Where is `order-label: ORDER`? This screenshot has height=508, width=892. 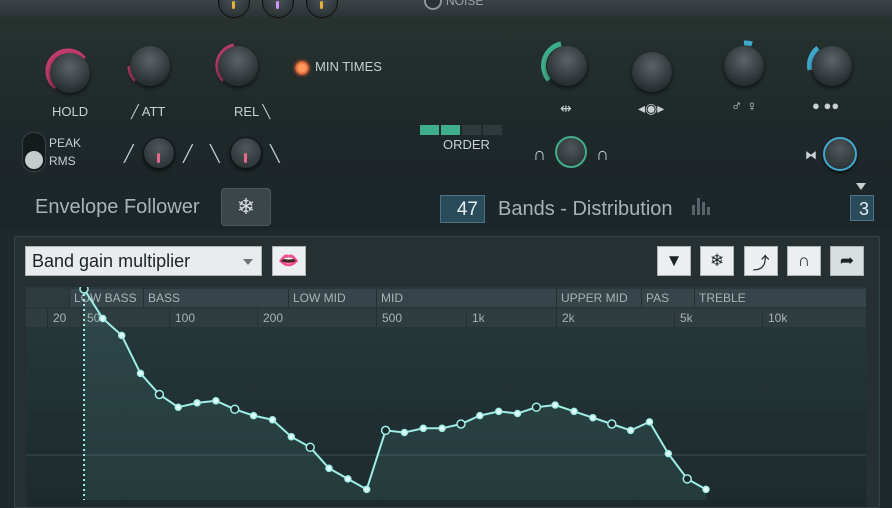
order-label: ORDER is located at coordinates (466, 144).